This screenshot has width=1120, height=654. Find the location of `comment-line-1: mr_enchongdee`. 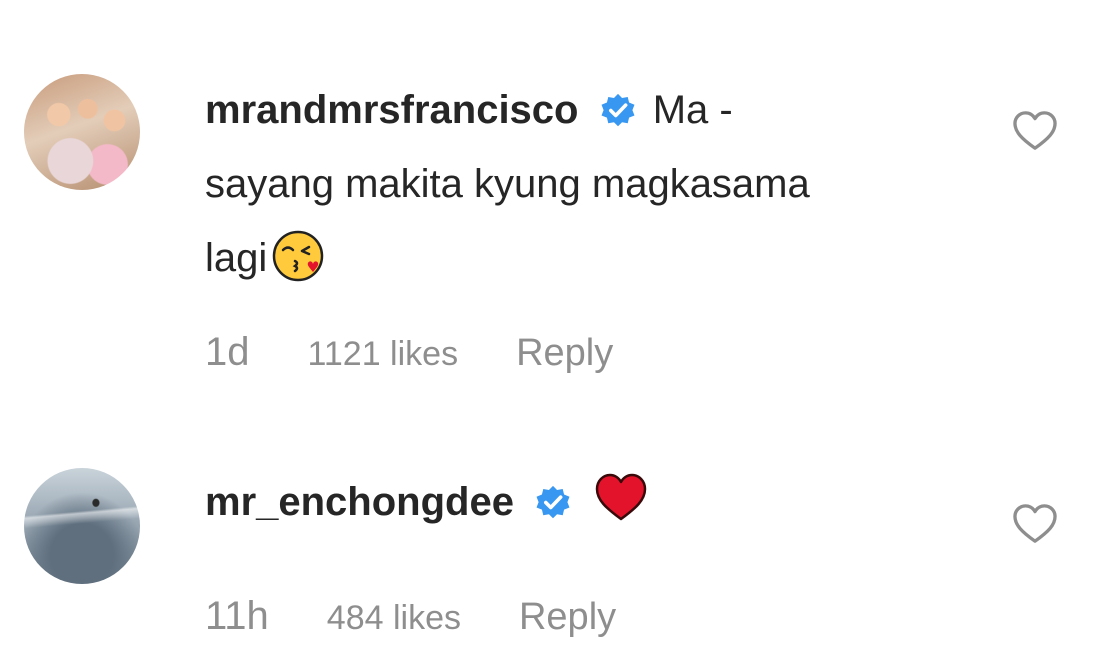

comment-line-1: mr_enchongdee is located at coordinates (595, 502).